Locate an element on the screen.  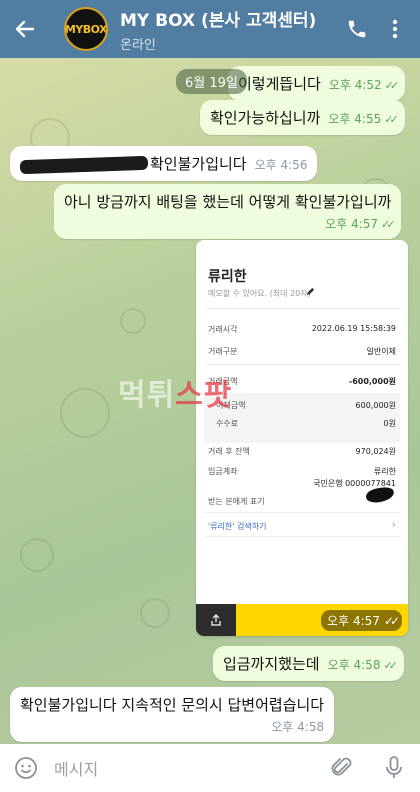
chat-status: 온라인 is located at coordinates (138, 45).